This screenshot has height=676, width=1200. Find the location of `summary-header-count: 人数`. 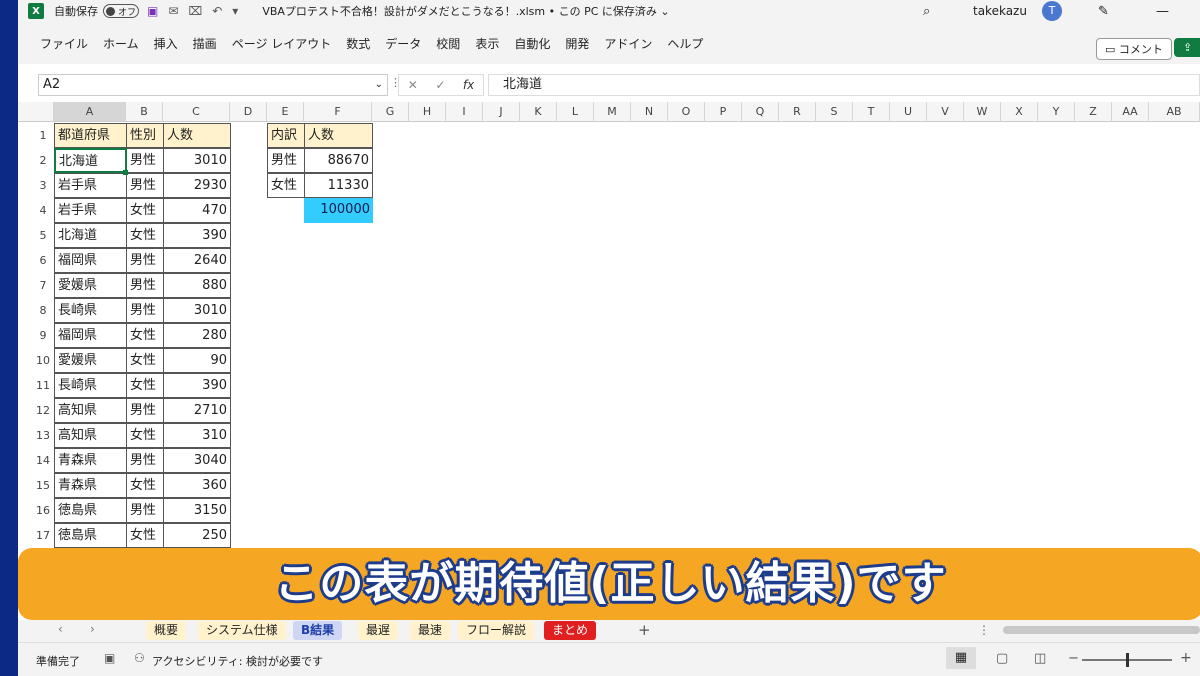

summary-header-count: 人数 is located at coordinates (338, 135).